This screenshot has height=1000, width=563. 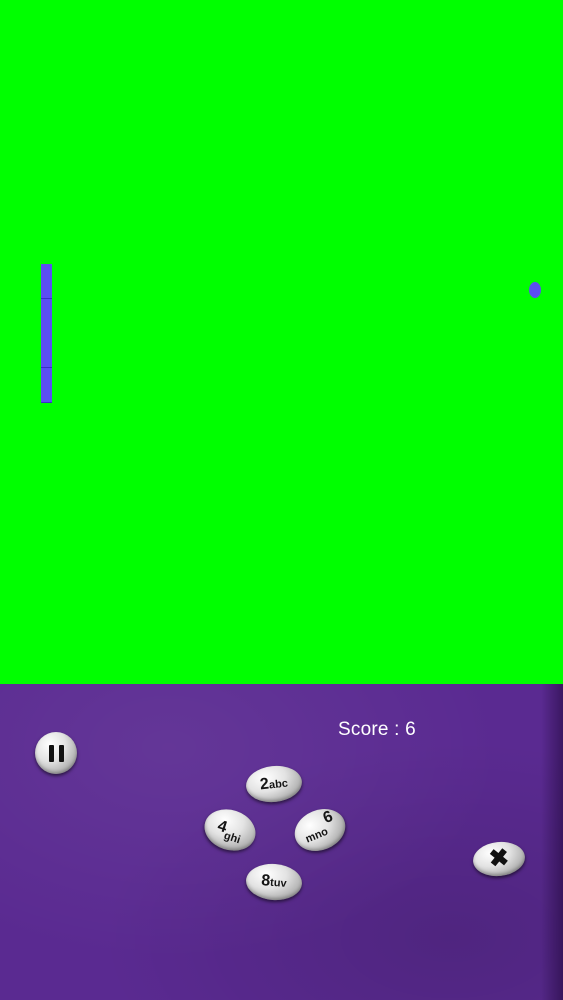 I want to click on pause-button, so click(x=56, y=753).